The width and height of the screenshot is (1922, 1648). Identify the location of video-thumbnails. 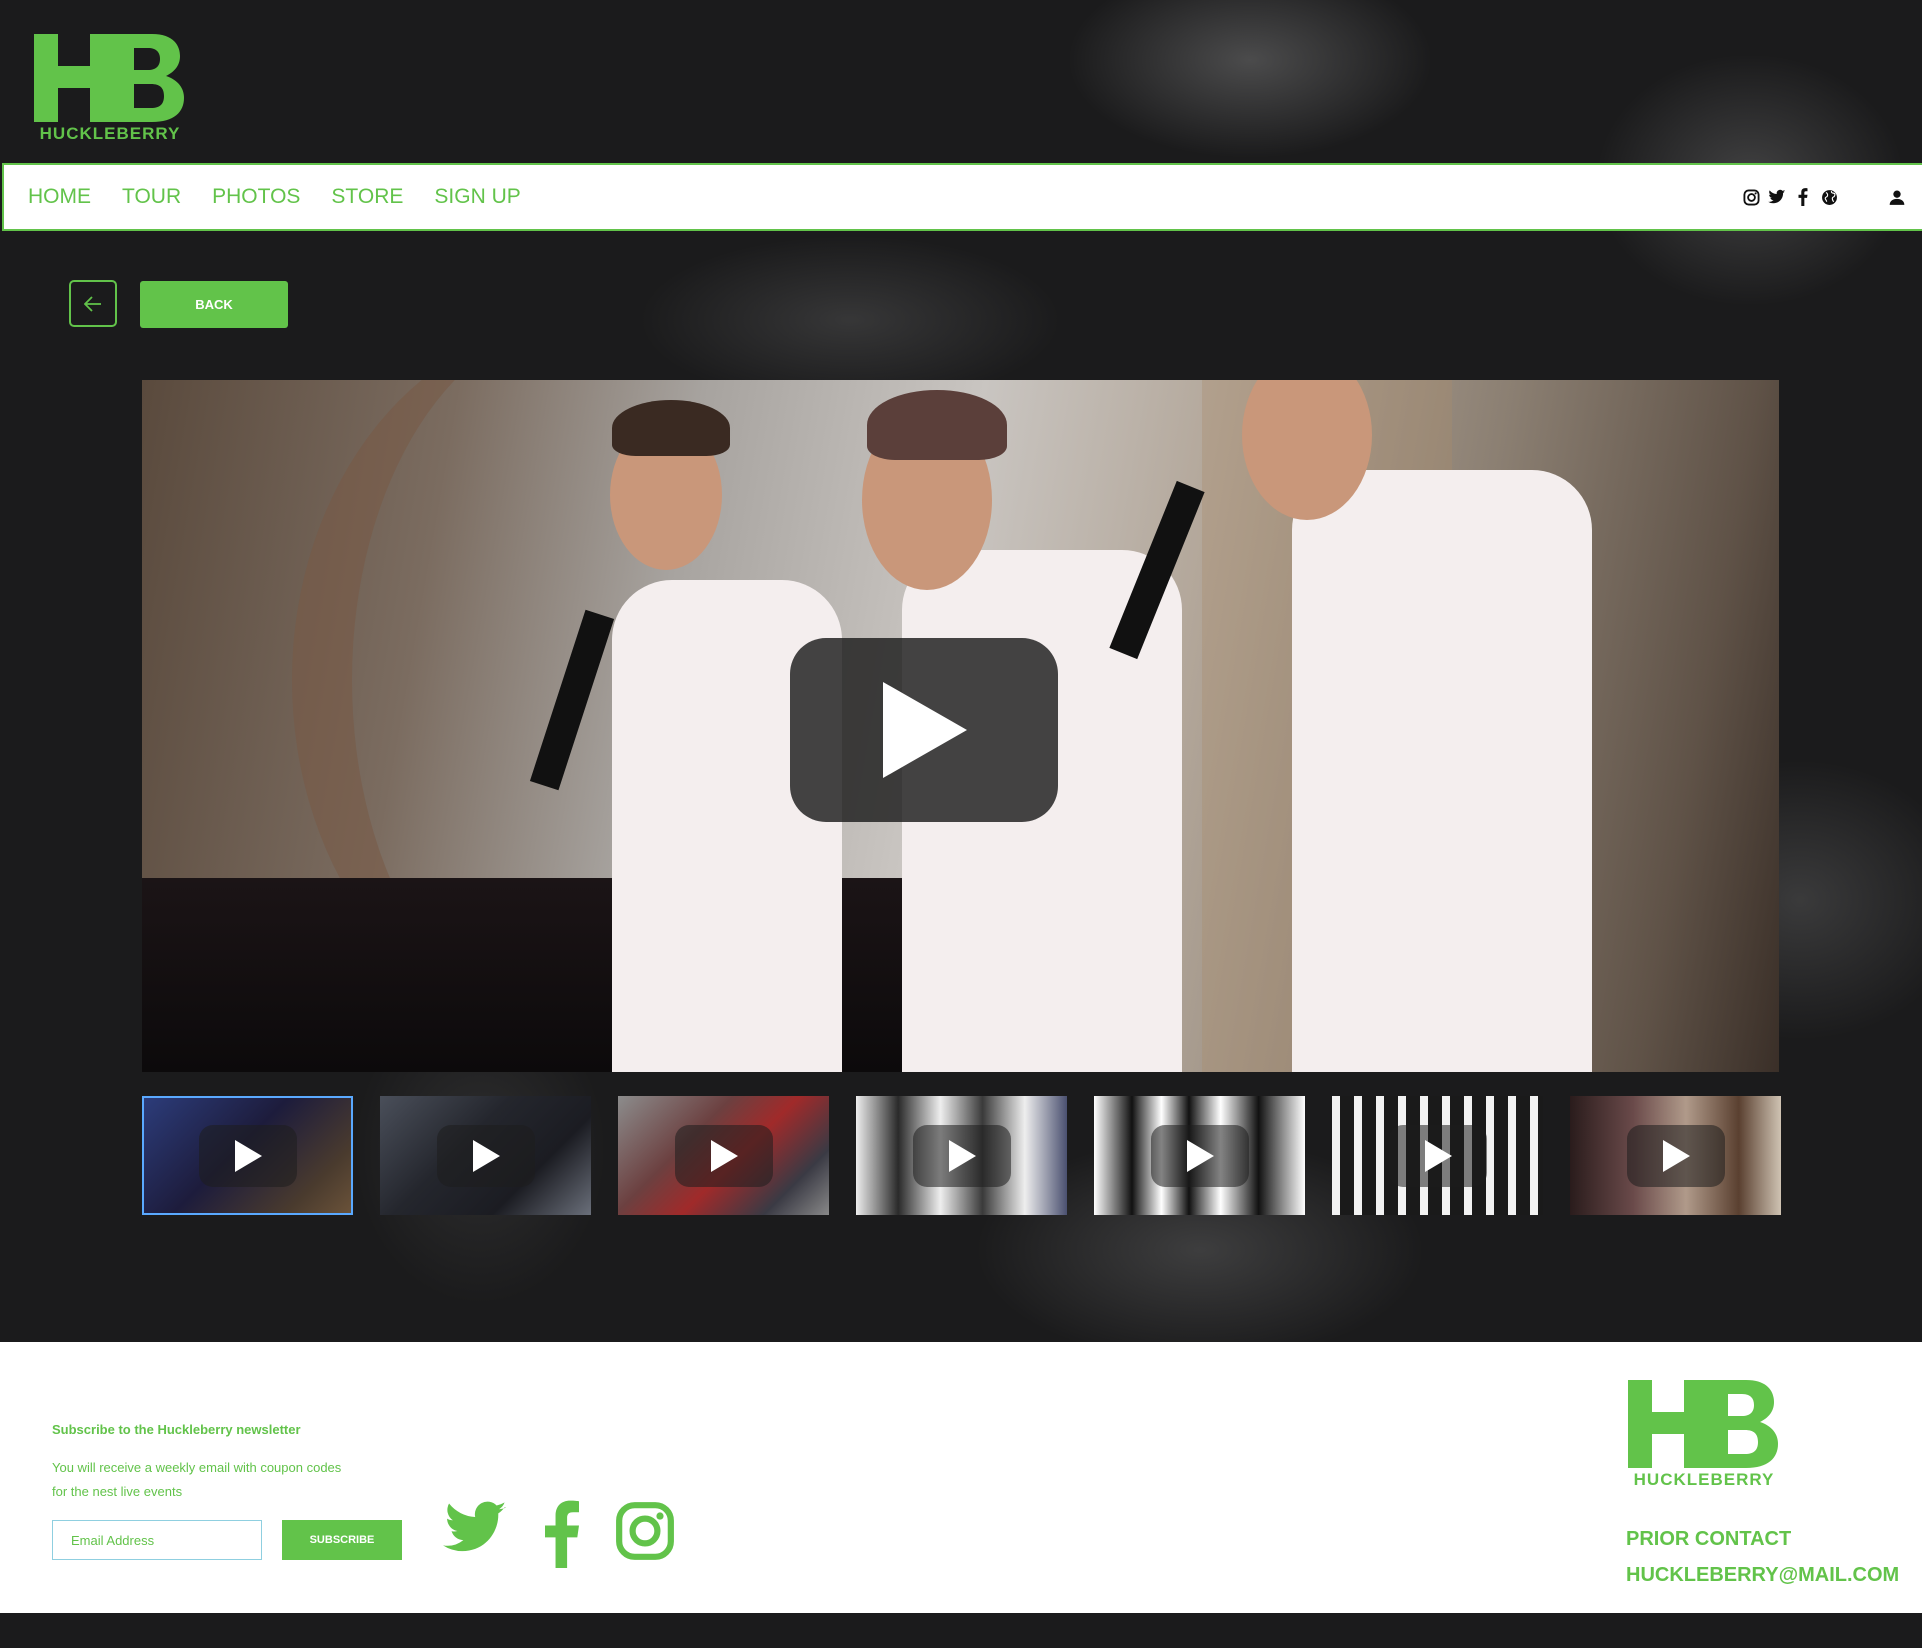
(961, 1156).